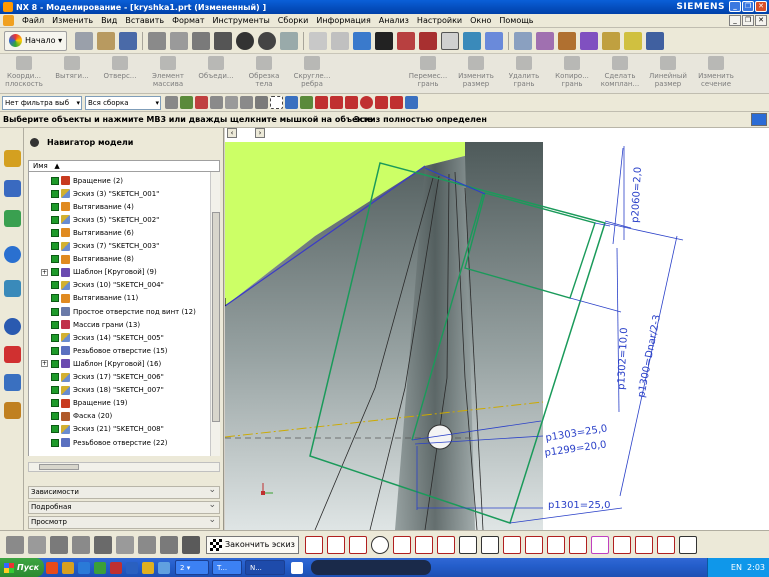  What do you see at coordinates (201, 102) in the screenshot?
I see `snap-icon` at bounding box center [201, 102].